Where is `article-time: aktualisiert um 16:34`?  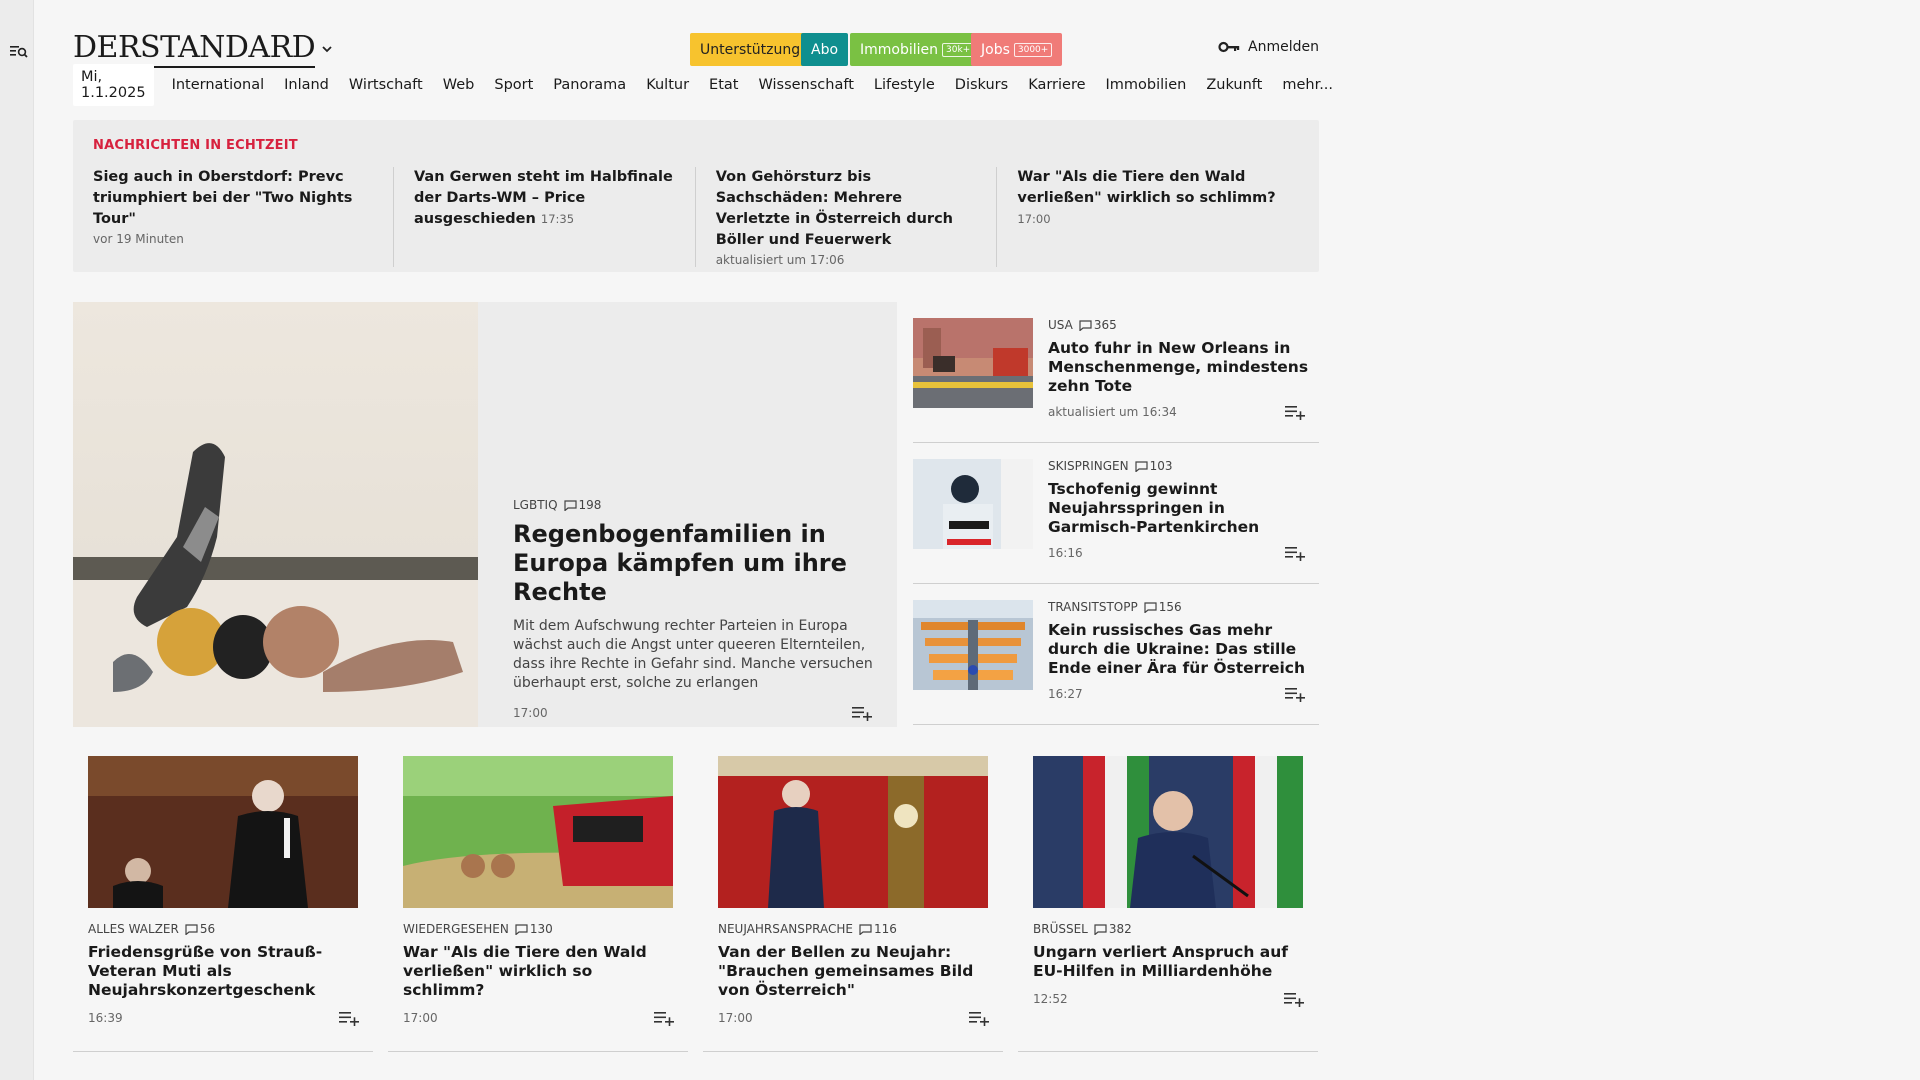
article-time: aktualisiert um 16:34 is located at coordinates (1112, 412).